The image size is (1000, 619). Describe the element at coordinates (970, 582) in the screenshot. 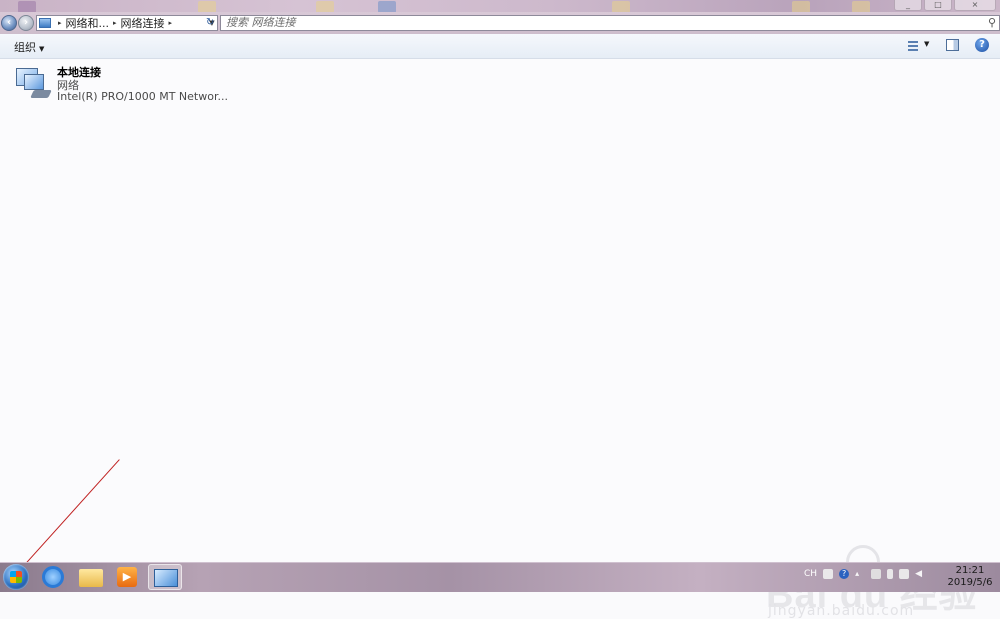

I see `clock-date: 2019/5/6` at that location.